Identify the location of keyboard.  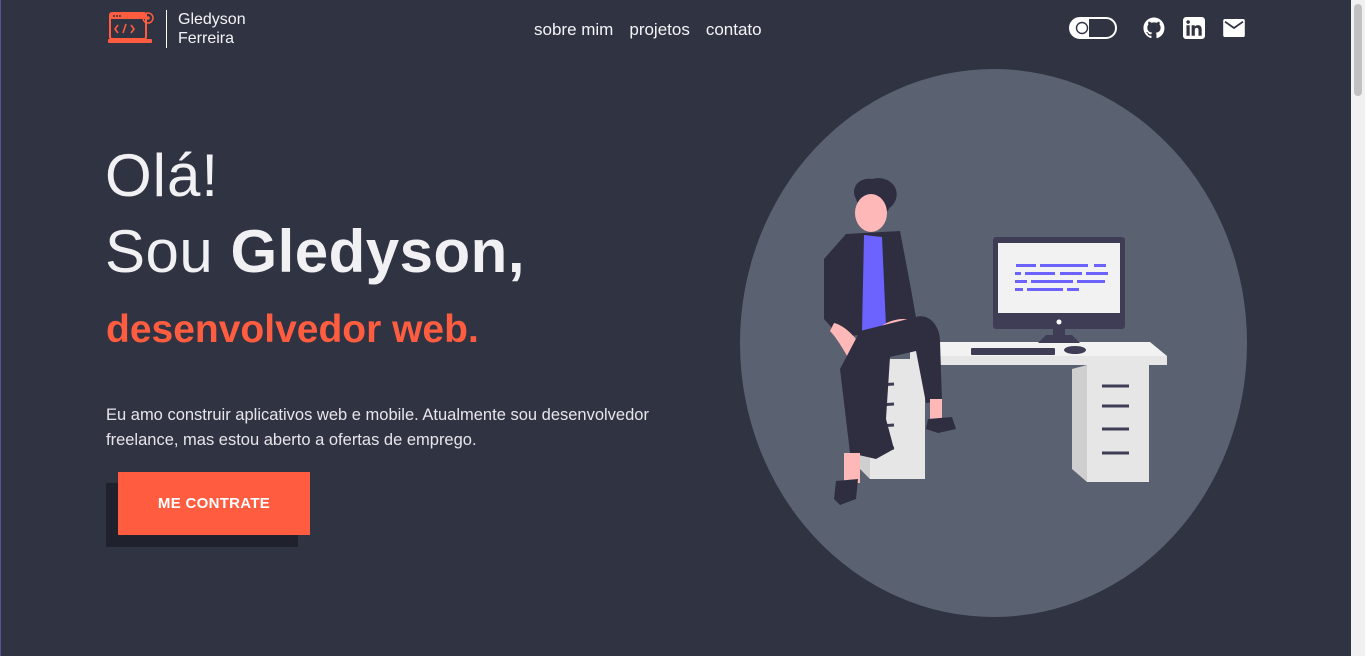
(1013, 351).